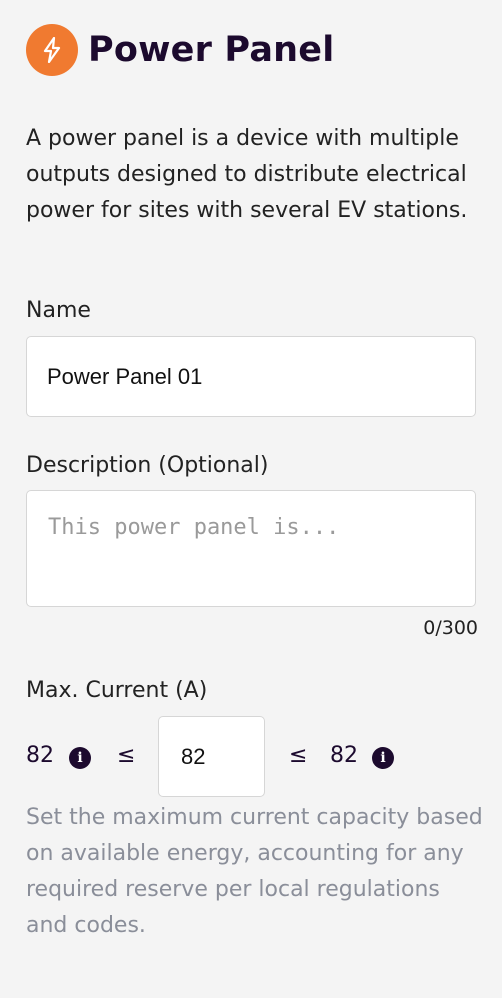 The image size is (502, 998). What do you see at coordinates (117, 690) in the screenshot?
I see `max-current-label: Max. Current (A)` at bounding box center [117, 690].